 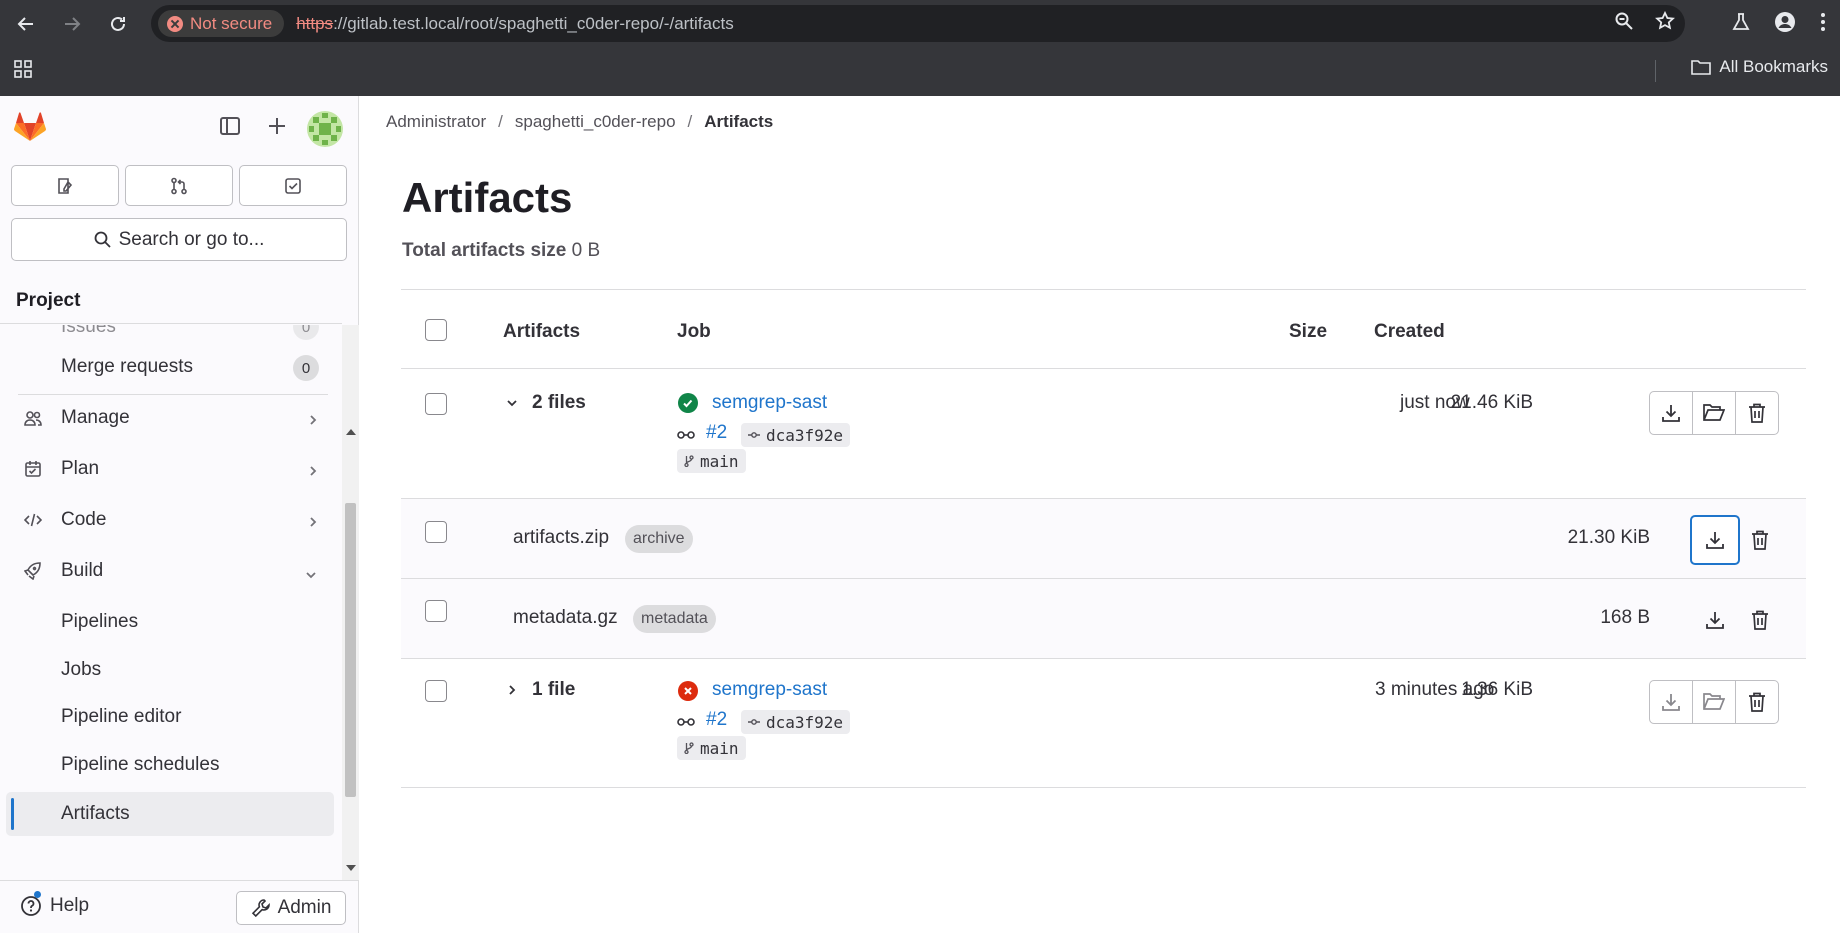 What do you see at coordinates (351, 432) in the screenshot?
I see `scroll-up-arrow` at bounding box center [351, 432].